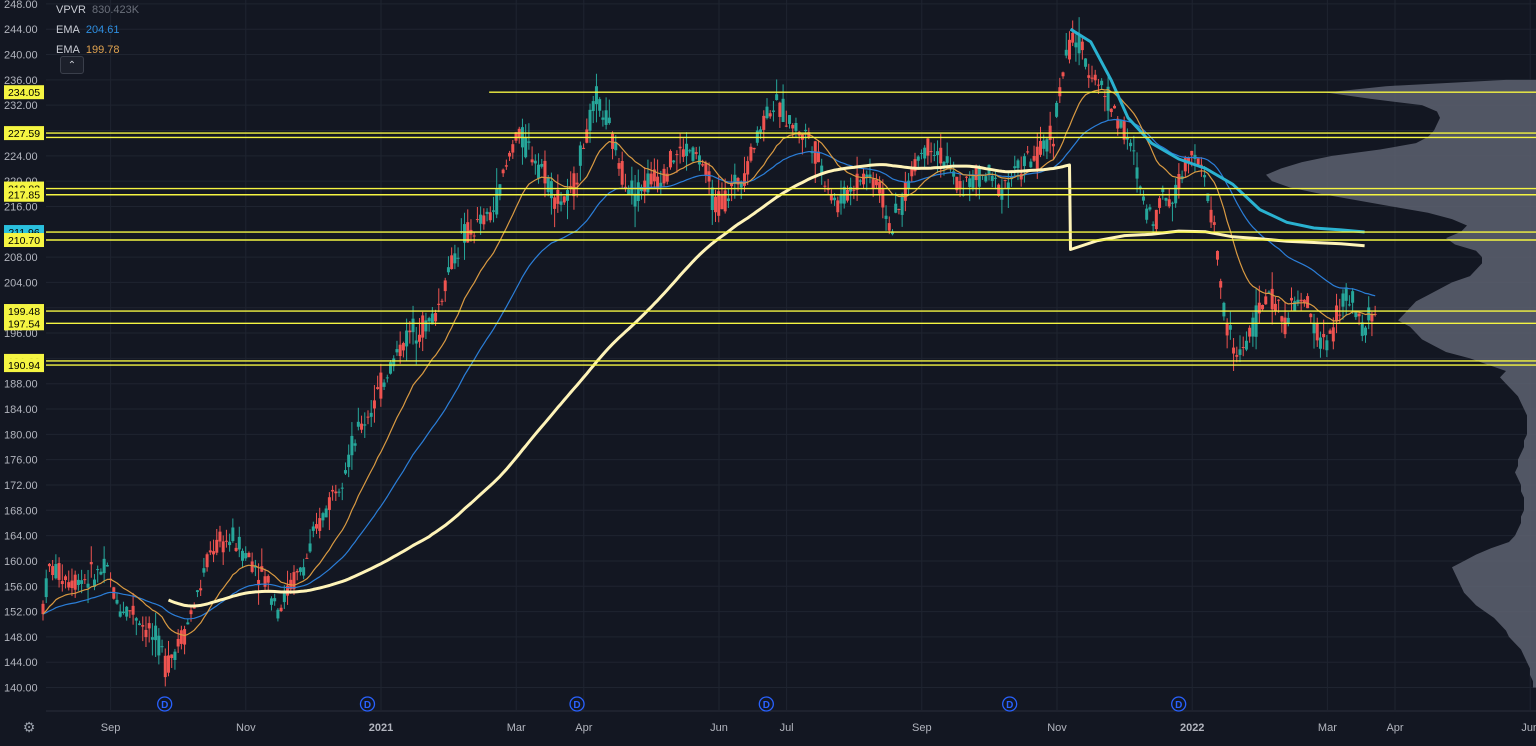 The width and height of the screenshot is (1536, 746). What do you see at coordinates (21, 511) in the screenshot?
I see `y-tick-label: 168.00` at bounding box center [21, 511].